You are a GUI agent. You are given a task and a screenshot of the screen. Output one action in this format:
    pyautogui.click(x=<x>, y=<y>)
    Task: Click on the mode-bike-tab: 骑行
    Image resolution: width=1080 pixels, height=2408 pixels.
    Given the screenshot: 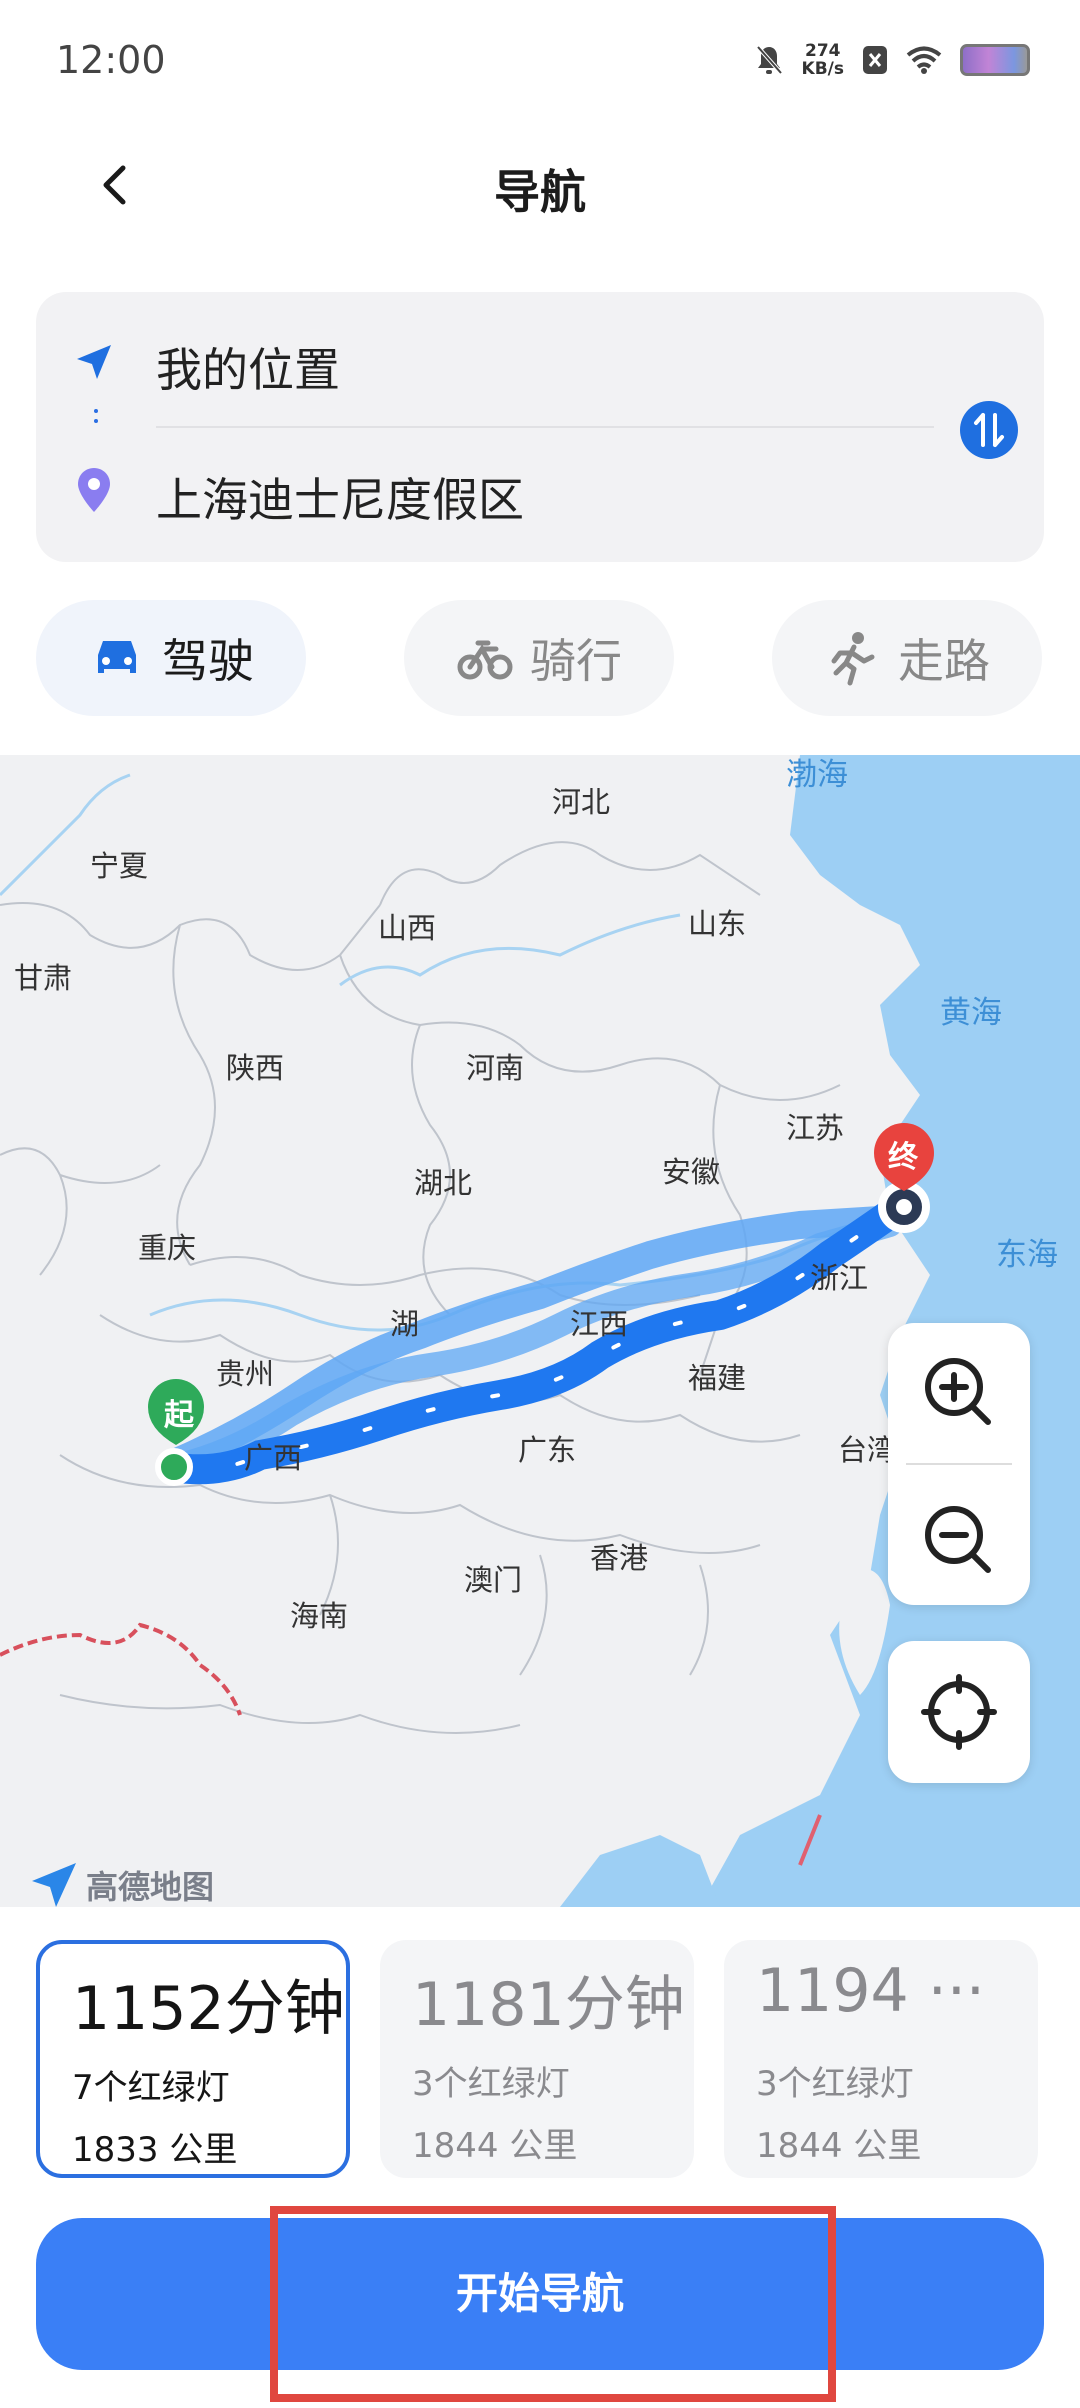 What is the action you would take?
    pyautogui.click(x=539, y=658)
    